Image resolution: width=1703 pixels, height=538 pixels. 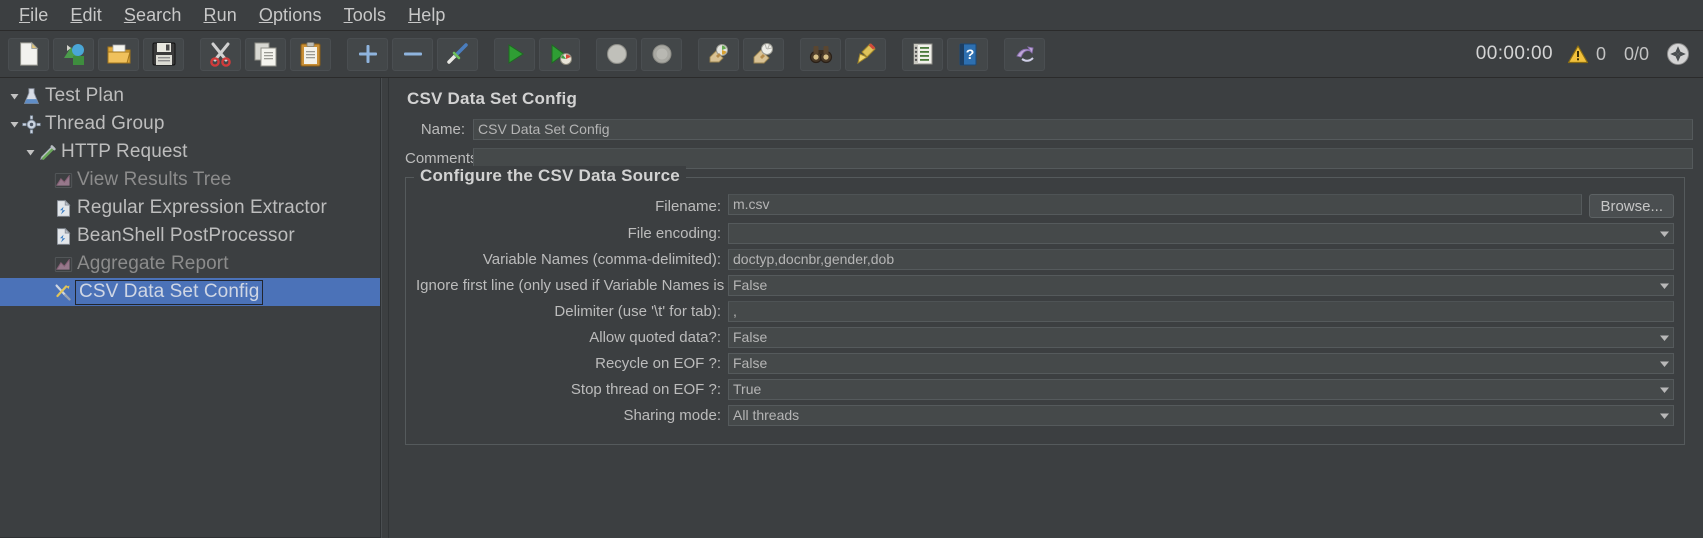 I want to click on menu-tools: Tools, so click(x=365, y=15).